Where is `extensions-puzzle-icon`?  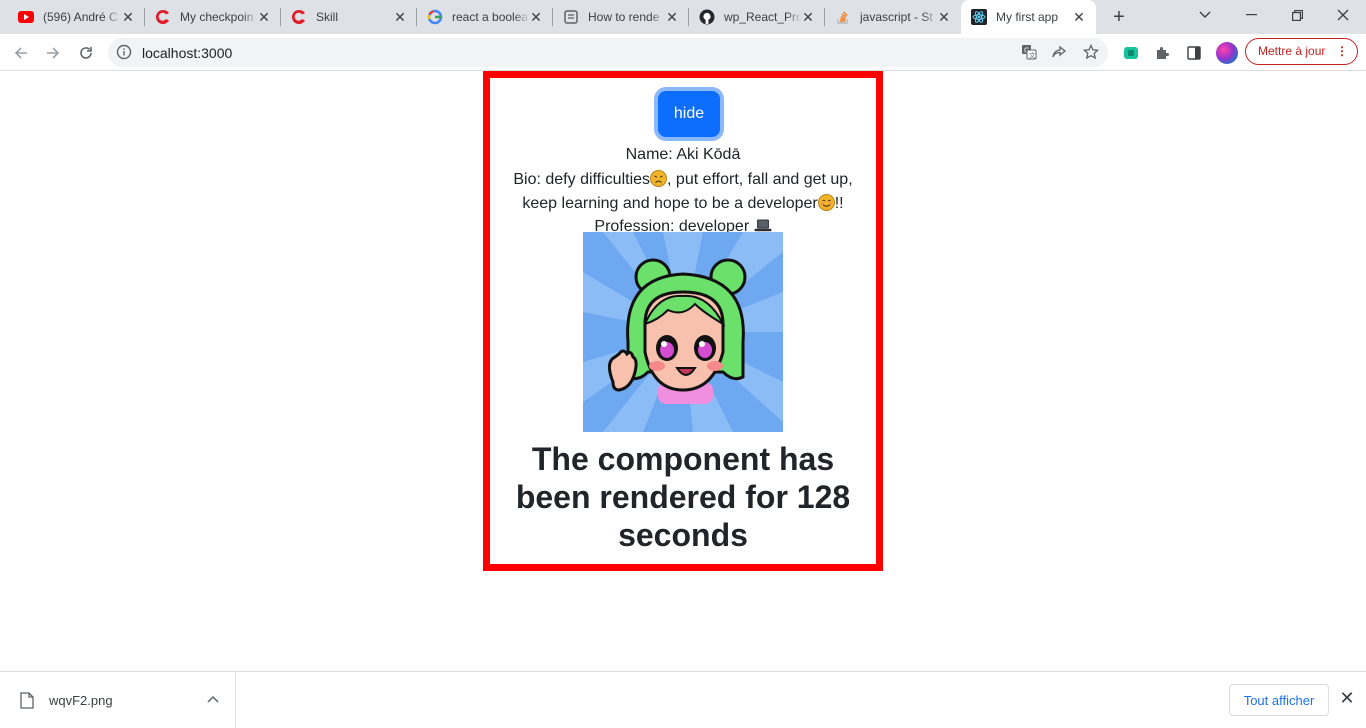
extensions-puzzle-icon is located at coordinates (1162, 53).